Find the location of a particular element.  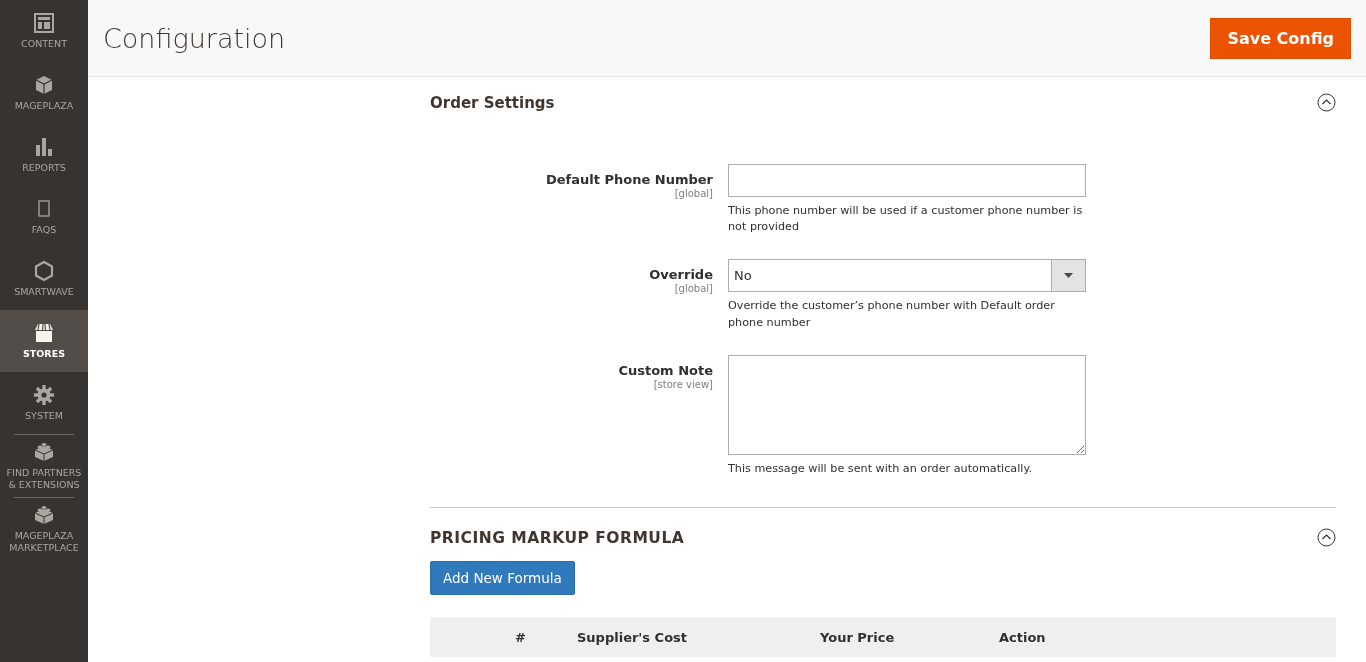

sidebar-item: CONTENT is located at coordinates (44, 31).